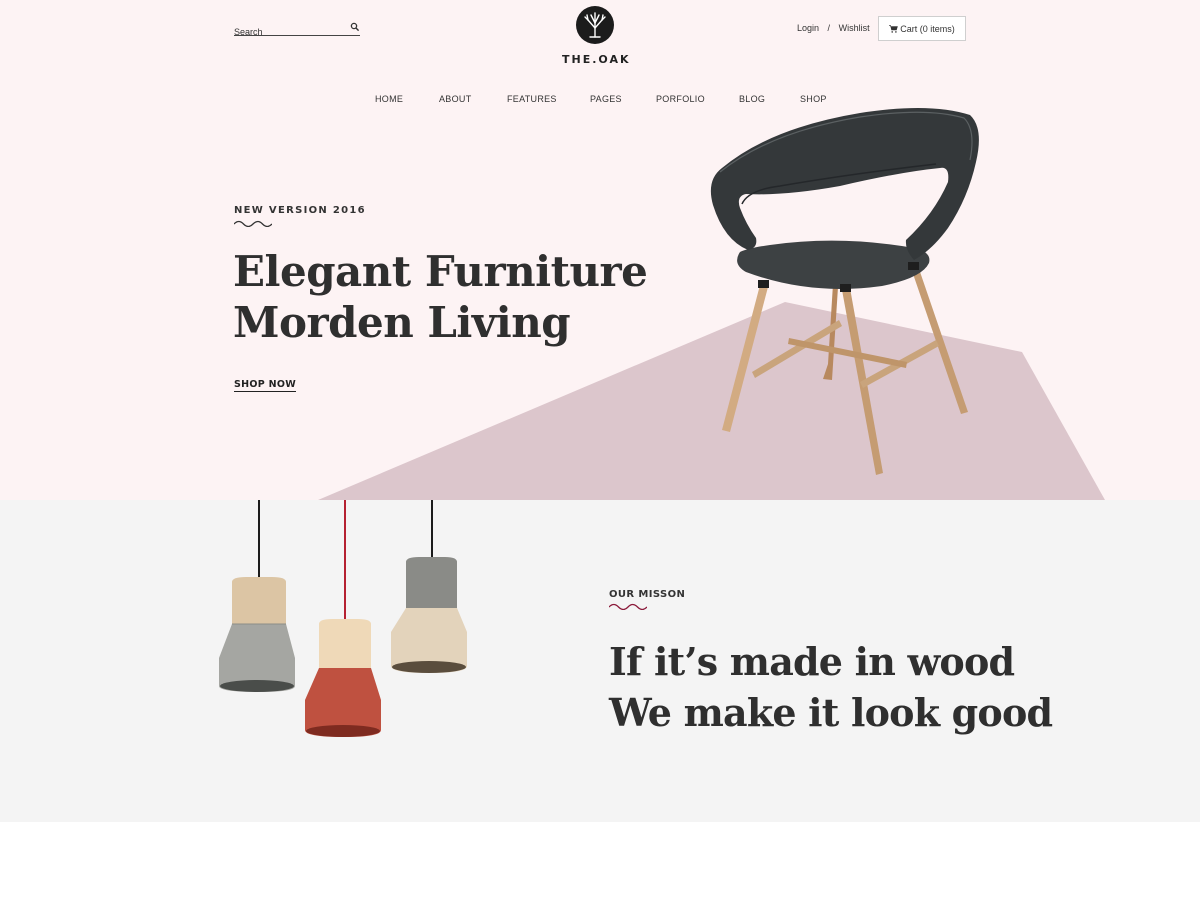  What do you see at coordinates (455, 99) in the screenshot?
I see `nav-item-about: ABOUT` at bounding box center [455, 99].